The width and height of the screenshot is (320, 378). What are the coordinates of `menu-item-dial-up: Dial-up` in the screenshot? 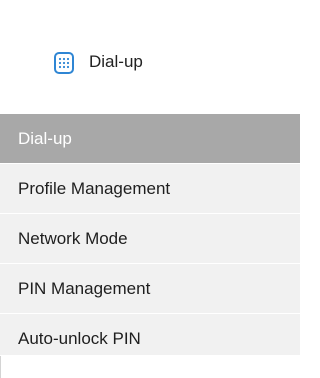 It's located at (150, 139).